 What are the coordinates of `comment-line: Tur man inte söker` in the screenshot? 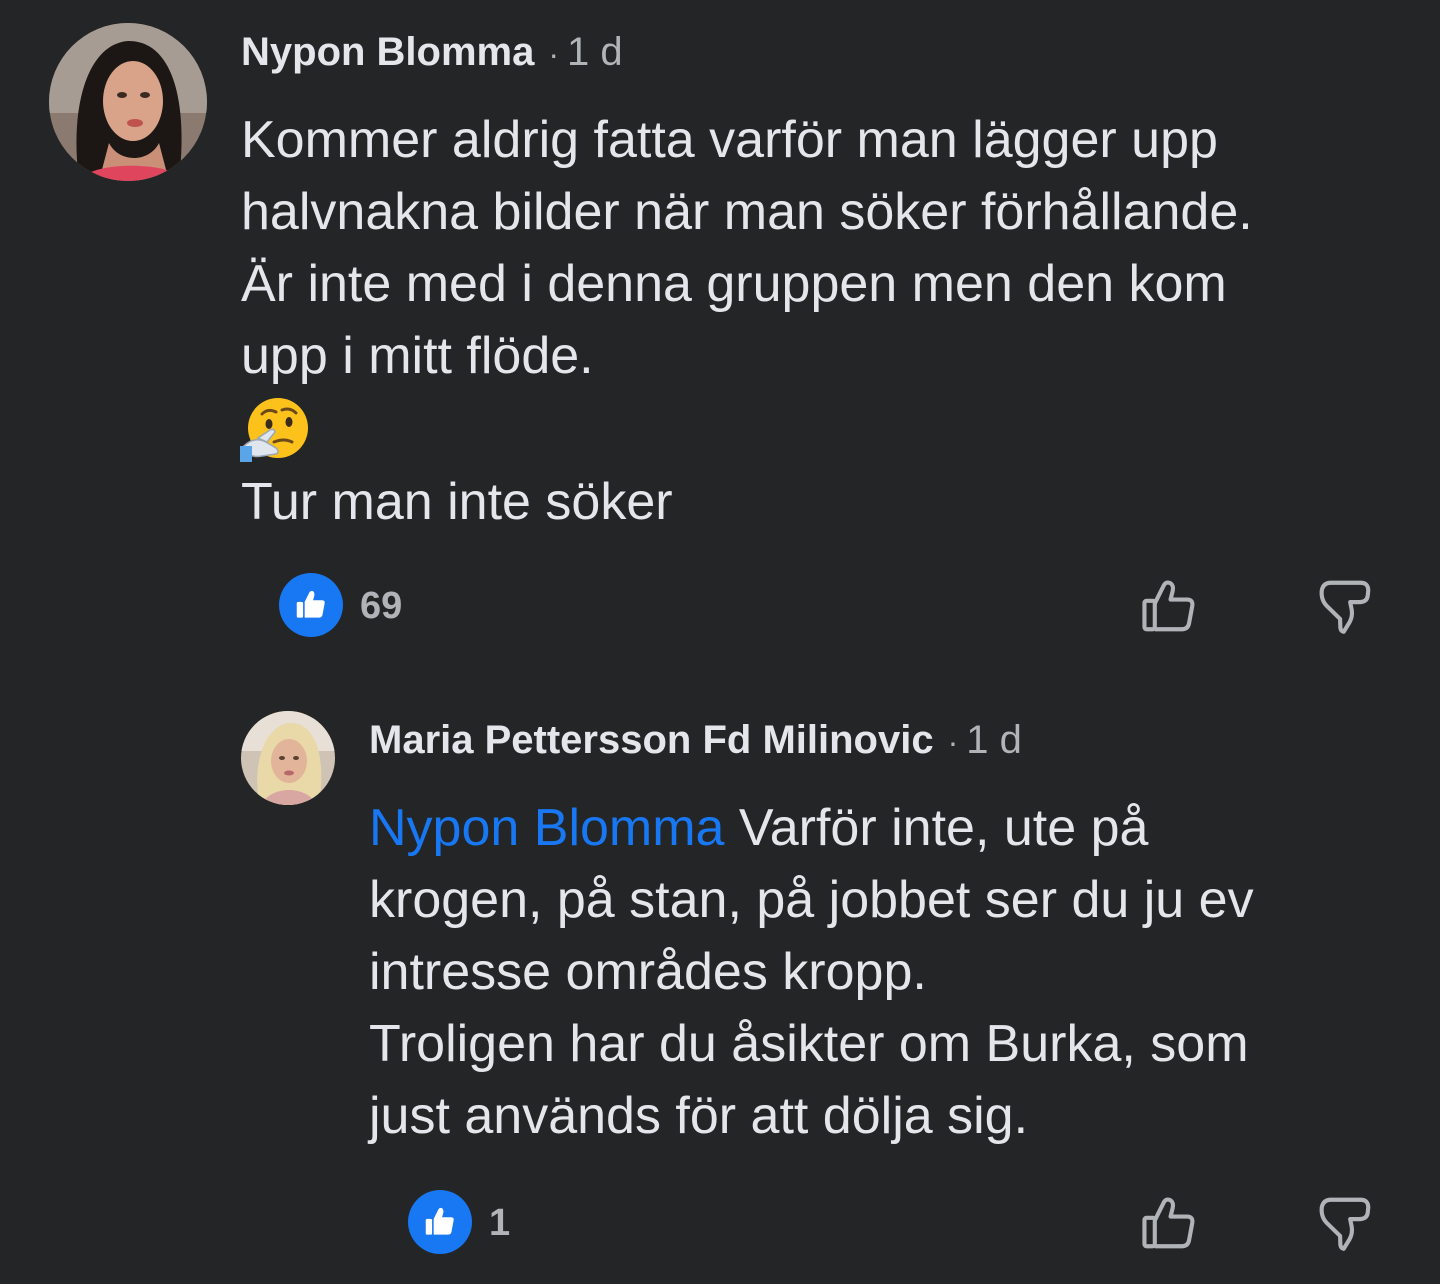 It's located at (457, 502).